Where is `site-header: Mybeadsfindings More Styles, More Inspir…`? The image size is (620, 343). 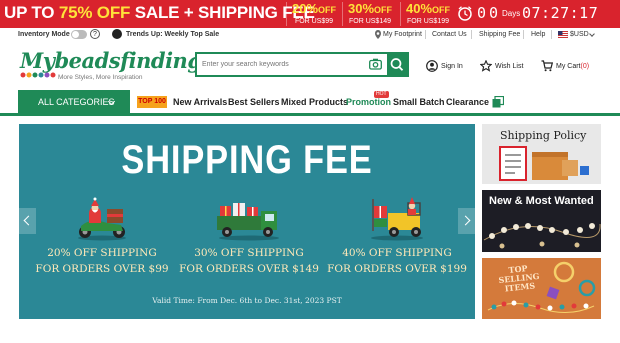
site-header: Mybeadsfindings More Styles, More Inspir… is located at coordinates (310, 67).